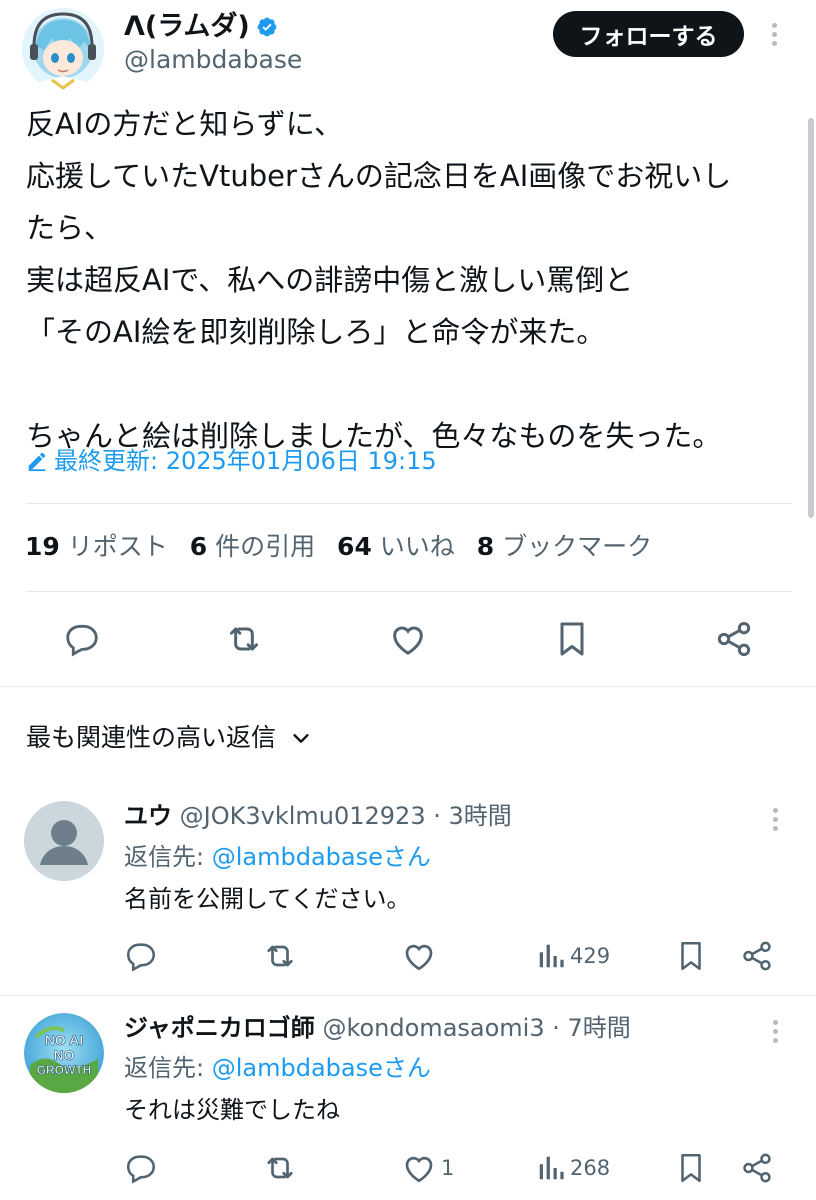 Image resolution: width=816 pixels, height=1200 pixels. I want to click on post-line: 実は超反AIで、私への誹謗中傷と激しい罵倒と, so click(330, 280).